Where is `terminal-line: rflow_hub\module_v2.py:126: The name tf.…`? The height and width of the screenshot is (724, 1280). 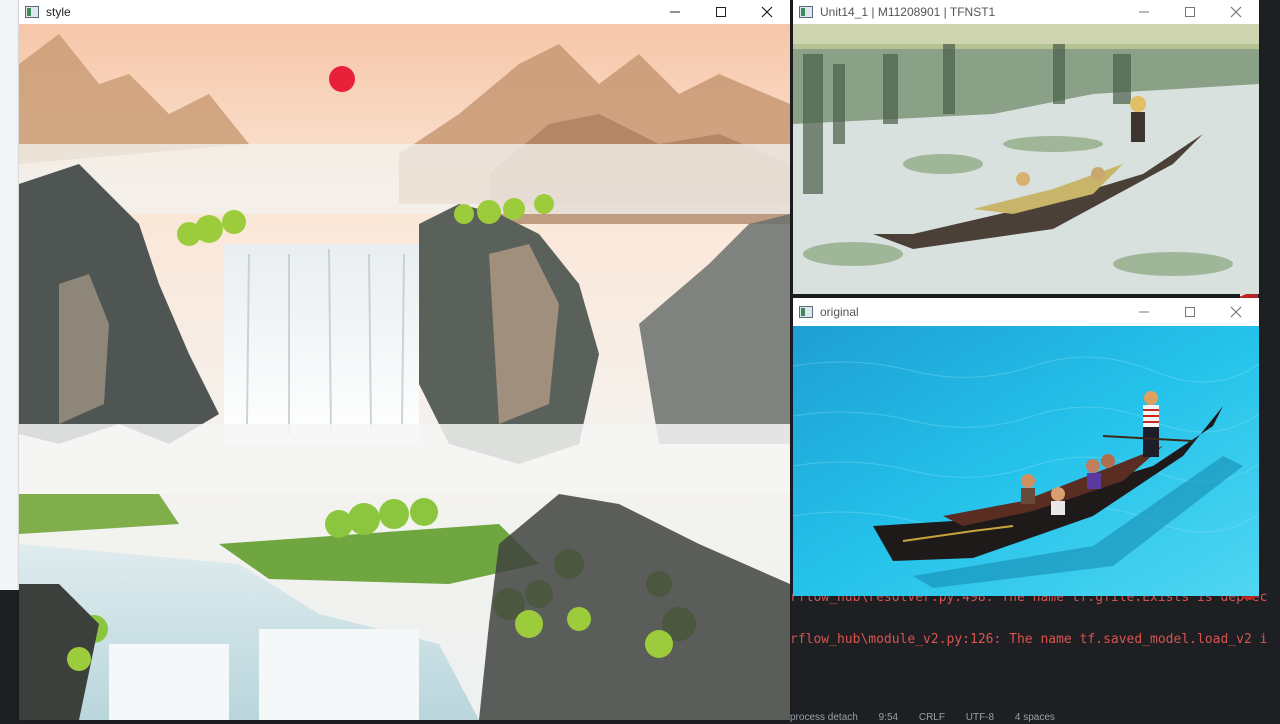 terminal-line: rflow_hub\module_v2.py:126: The name tf.… is located at coordinates (1029, 639).